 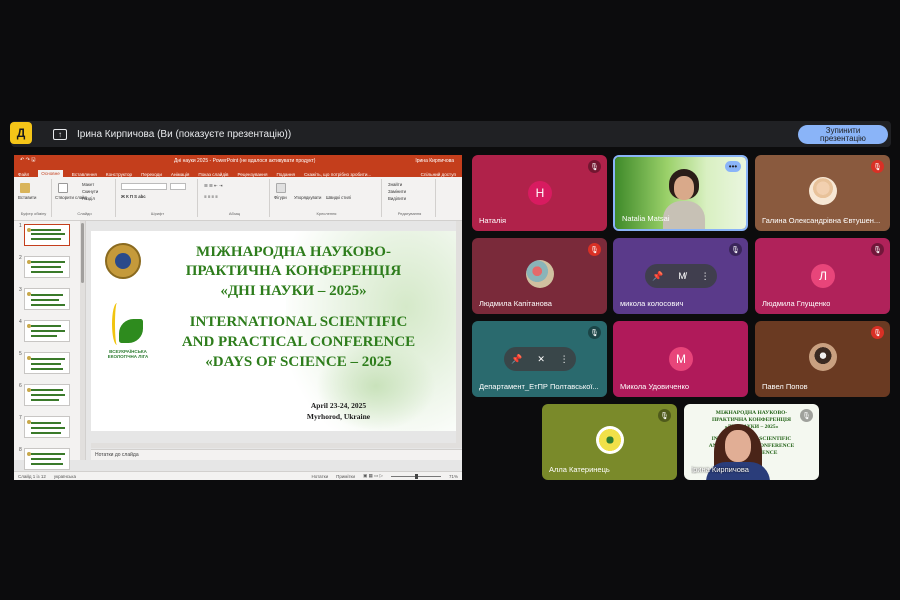 I want to click on bold-button: Ж К П S abc, so click(x=133, y=196).